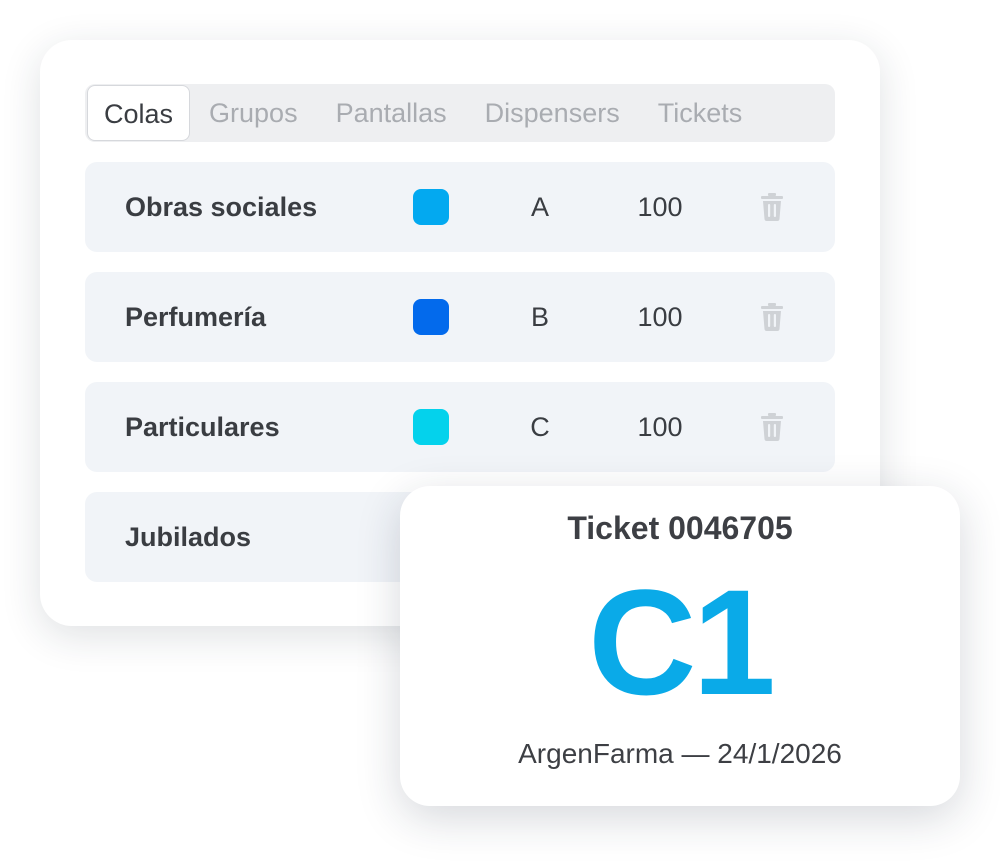 The width and height of the screenshot is (1000, 864). I want to click on queue-letter: B, so click(539, 317).